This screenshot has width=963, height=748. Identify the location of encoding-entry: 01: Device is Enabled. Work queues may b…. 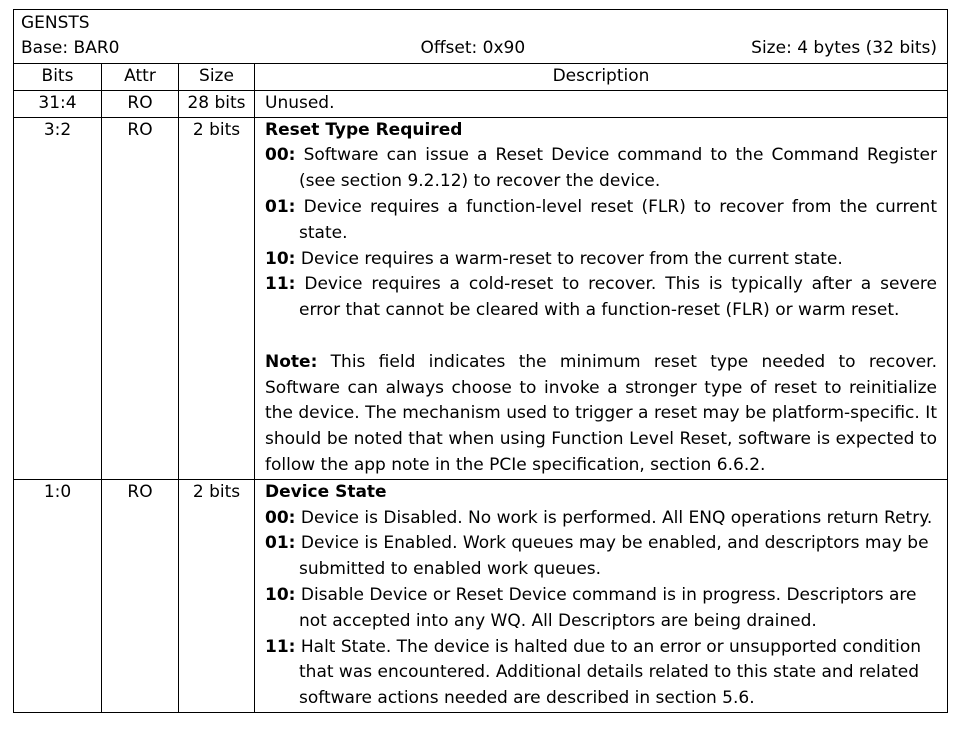
(601, 557).